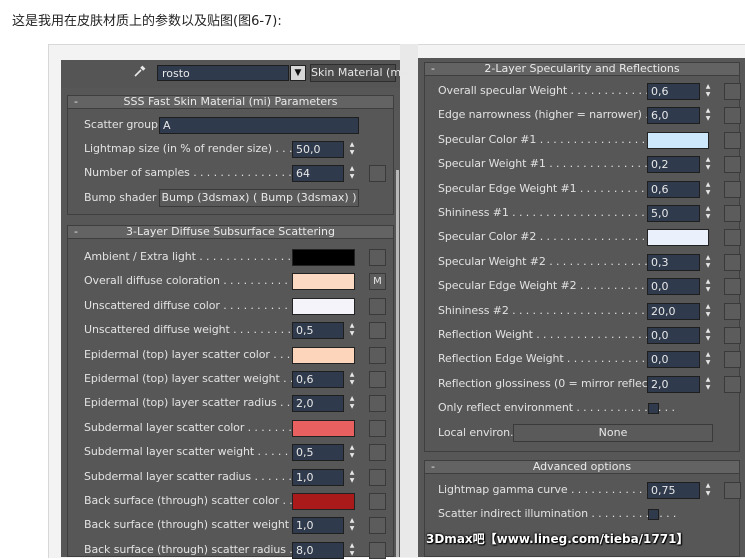 Image resolution: width=745 pixels, height=559 pixels. Describe the element at coordinates (653, 514) in the screenshot. I see `scatter-indirect-checkbox` at that location.